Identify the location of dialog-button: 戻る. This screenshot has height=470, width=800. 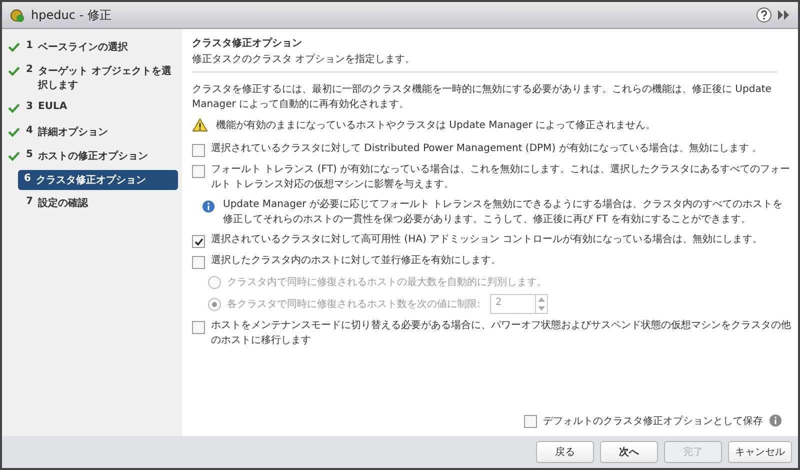
(565, 452).